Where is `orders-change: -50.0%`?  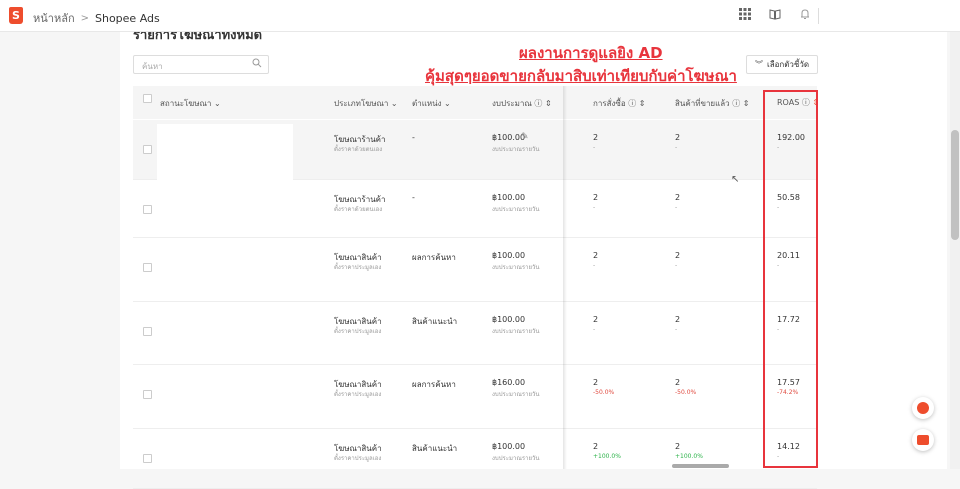
orders-change: -50.0% is located at coordinates (604, 392).